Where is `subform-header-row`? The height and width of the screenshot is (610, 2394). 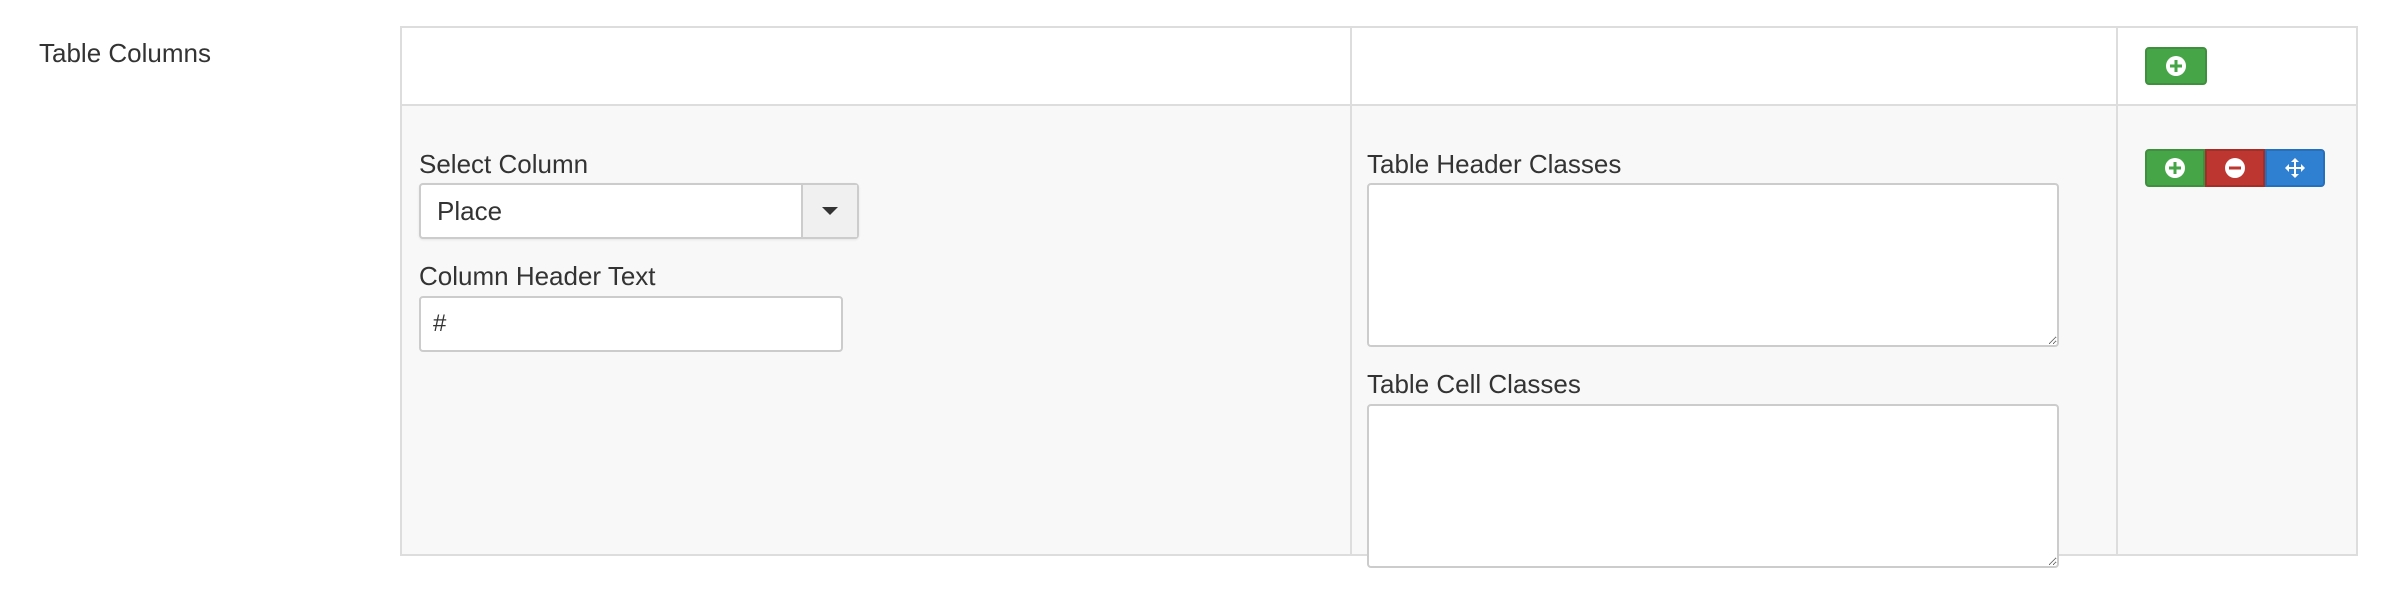
subform-header-row is located at coordinates (1379, 67).